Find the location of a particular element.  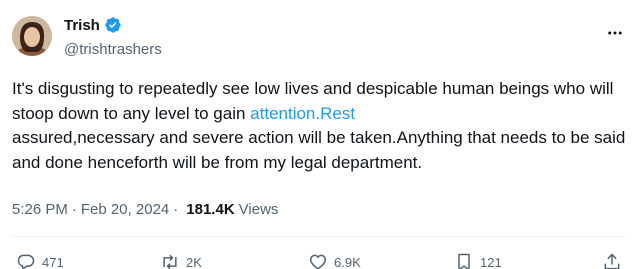

bookmark-button: 121 is located at coordinates (478, 260).